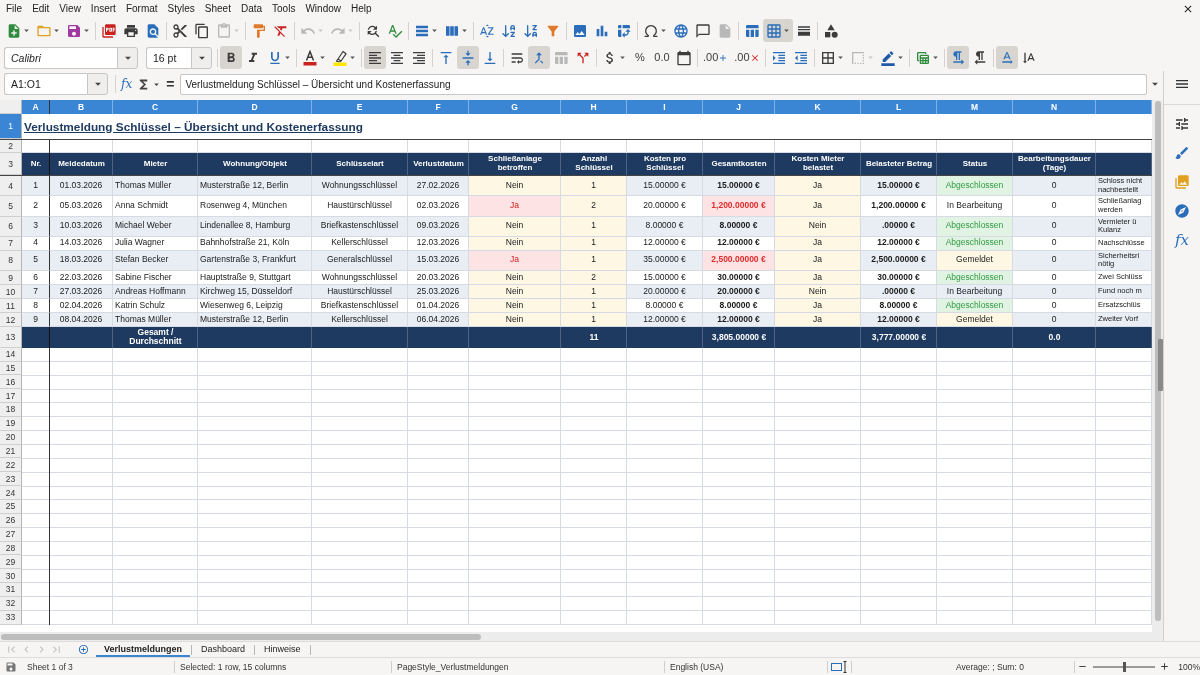 The height and width of the screenshot is (675, 1200). I want to click on sidebar-handle, so click(1160, 365).